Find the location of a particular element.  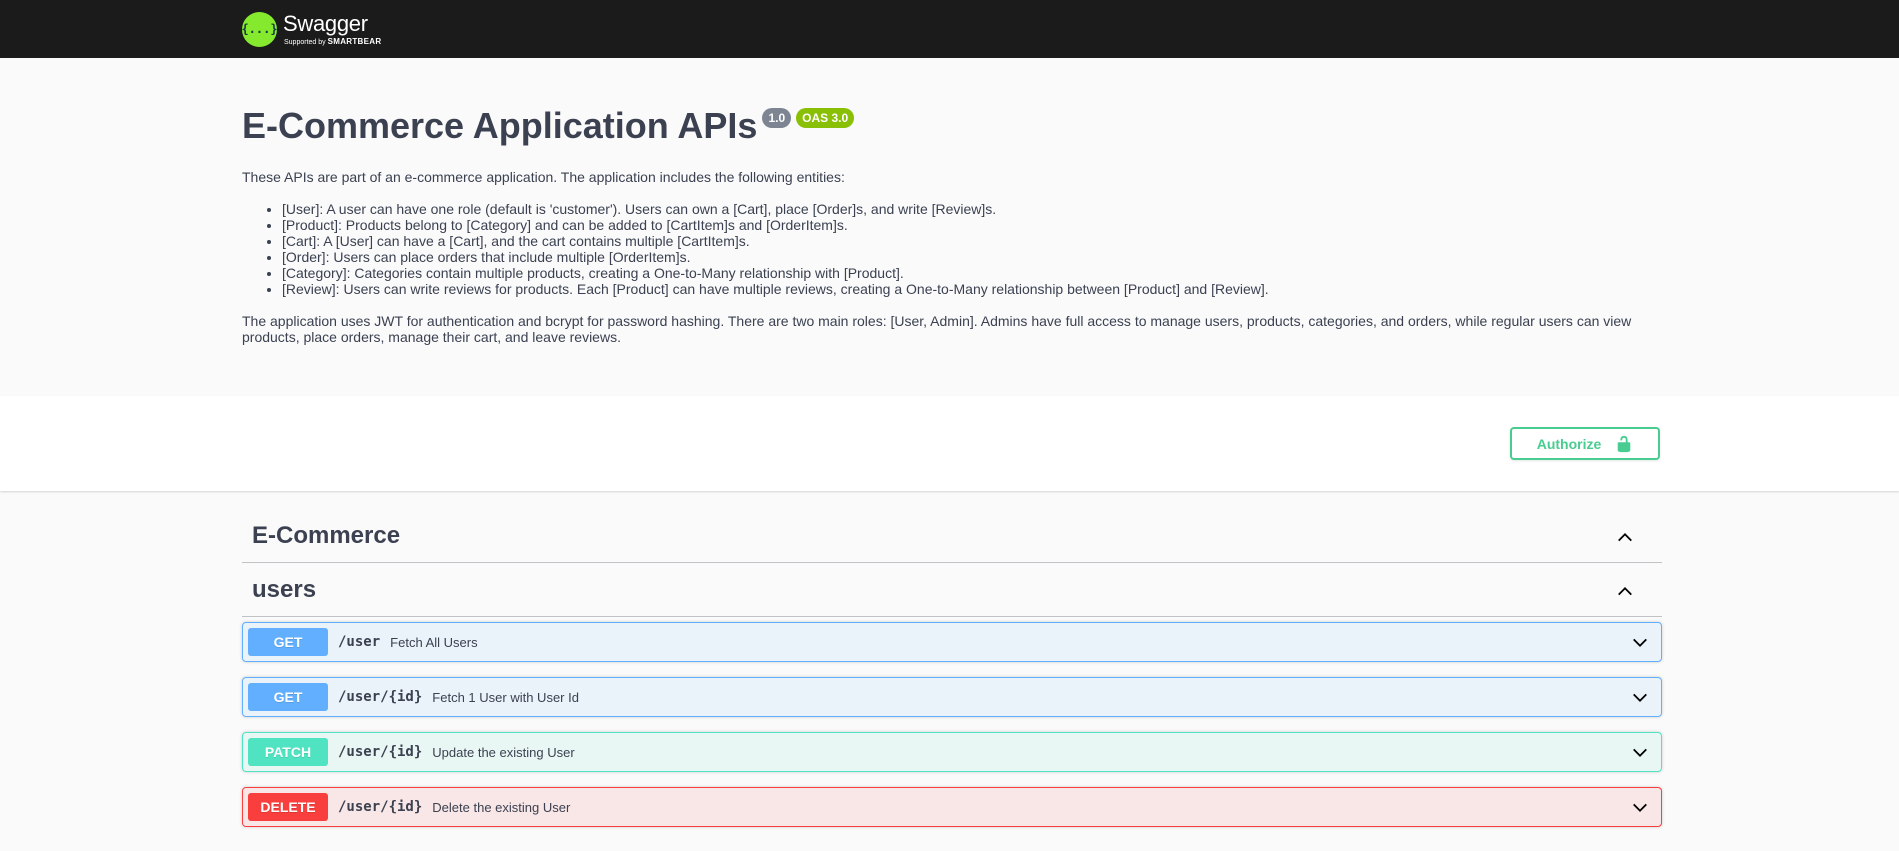

topbar: {...} Swagger Supported by SMARTBEAR is located at coordinates (949, 29).